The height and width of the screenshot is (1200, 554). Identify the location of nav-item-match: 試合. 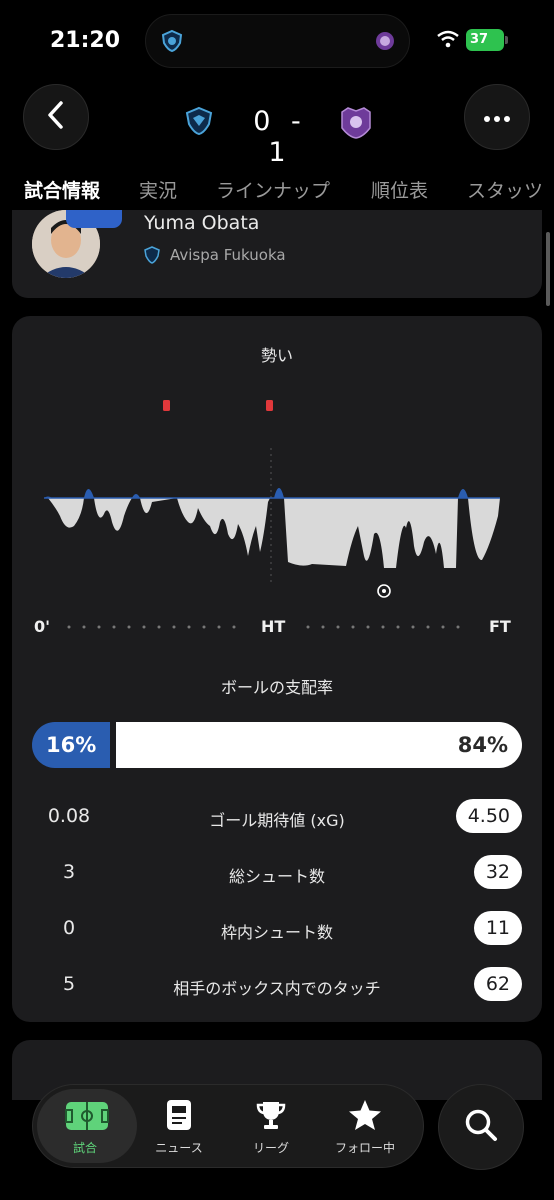
(87, 1126).